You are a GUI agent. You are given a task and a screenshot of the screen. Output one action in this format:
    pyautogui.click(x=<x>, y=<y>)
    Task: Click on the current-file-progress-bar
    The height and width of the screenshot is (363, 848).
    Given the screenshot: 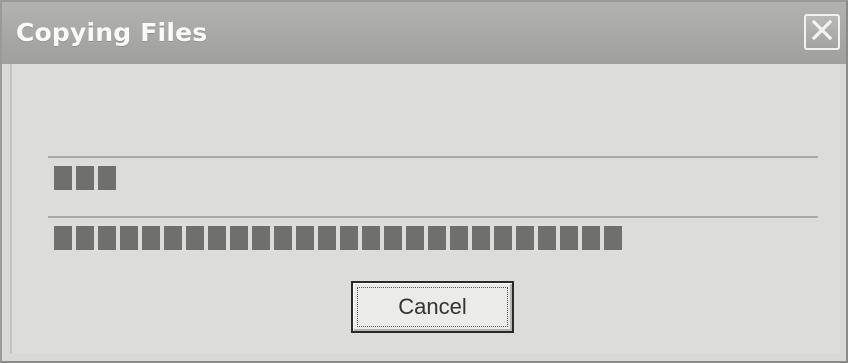 What is the action you would take?
    pyautogui.click(x=433, y=174)
    